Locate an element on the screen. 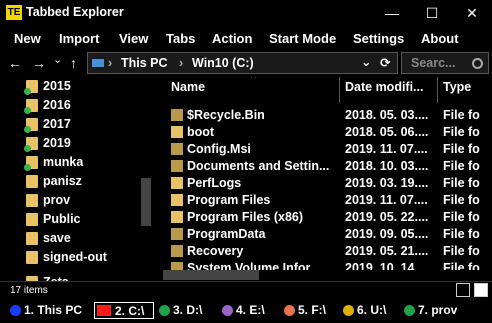  scrollbar-corner is located at coordinates (486, 275).